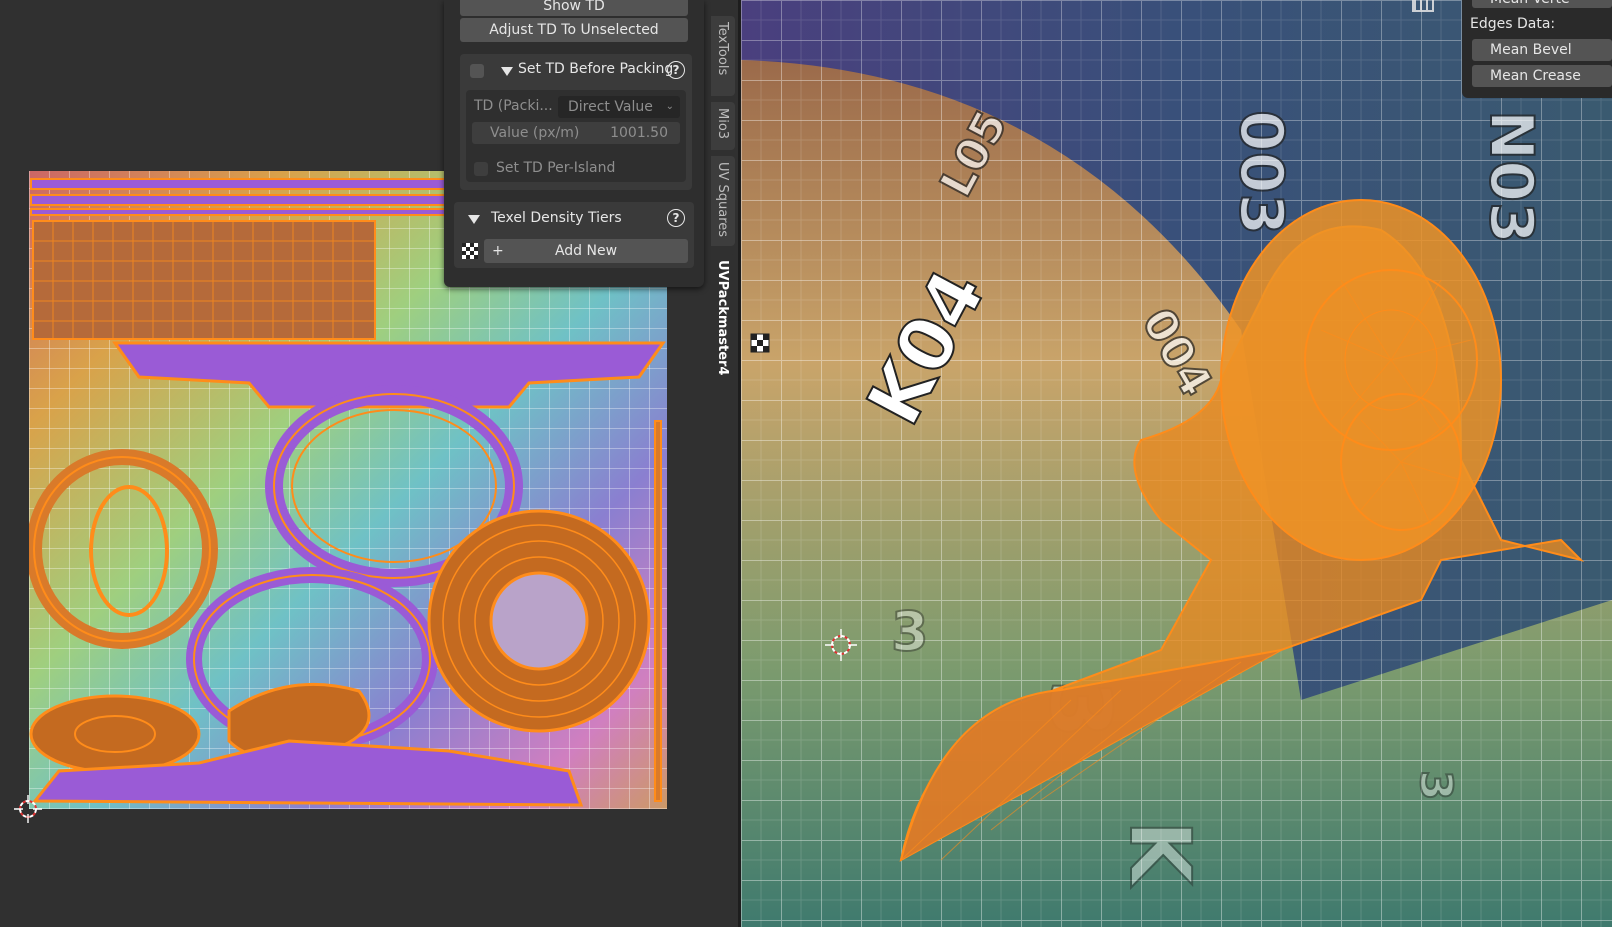 Image resolution: width=1612 pixels, height=927 pixels. What do you see at coordinates (115, 734) in the screenshot?
I see `uv-island-bottom-left-disc` at bounding box center [115, 734].